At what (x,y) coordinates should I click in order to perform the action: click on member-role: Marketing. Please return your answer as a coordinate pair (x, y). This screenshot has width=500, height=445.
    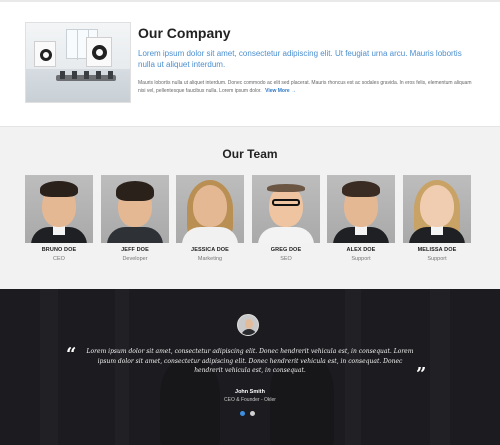
    Looking at the image, I should click on (210, 259).